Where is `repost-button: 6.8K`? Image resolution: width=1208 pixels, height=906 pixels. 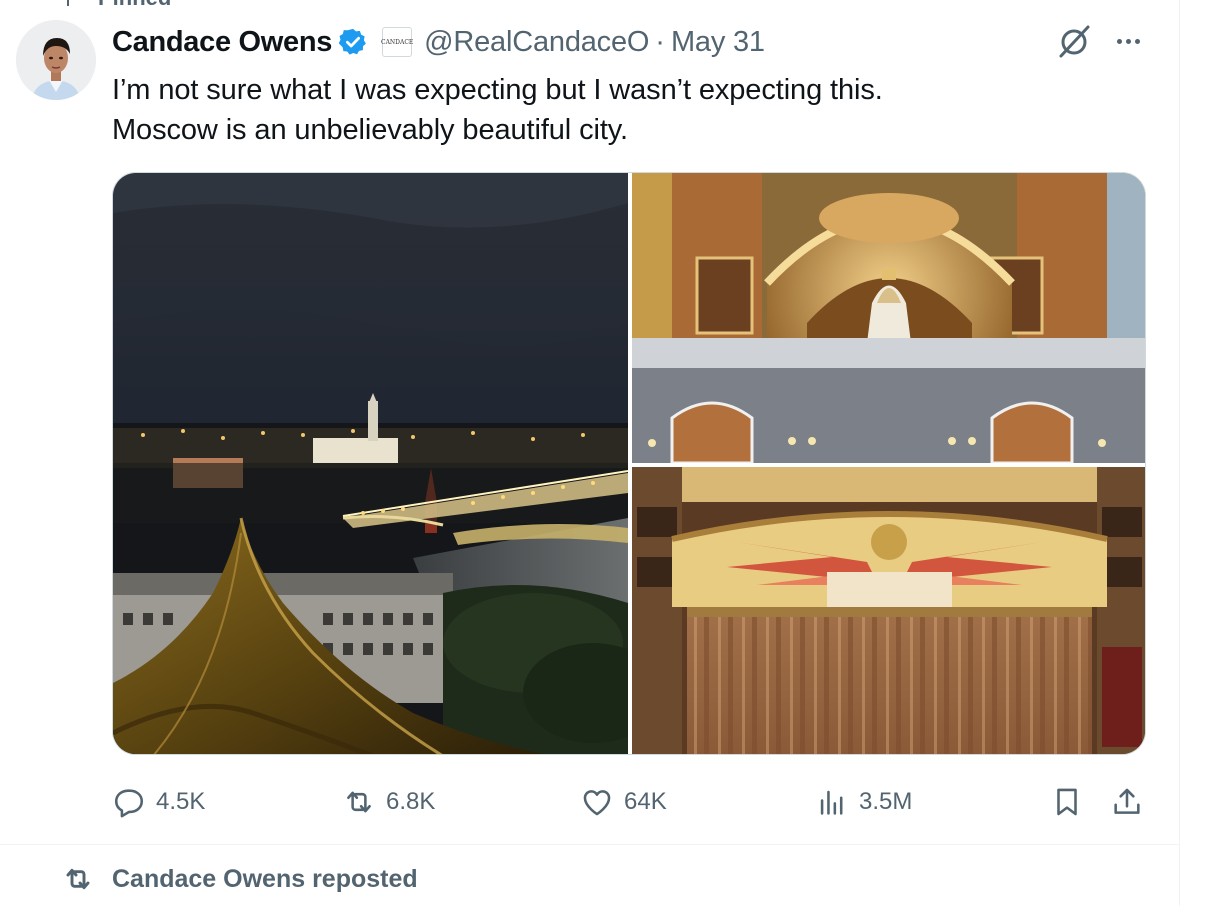 repost-button: 6.8K is located at coordinates (388, 802).